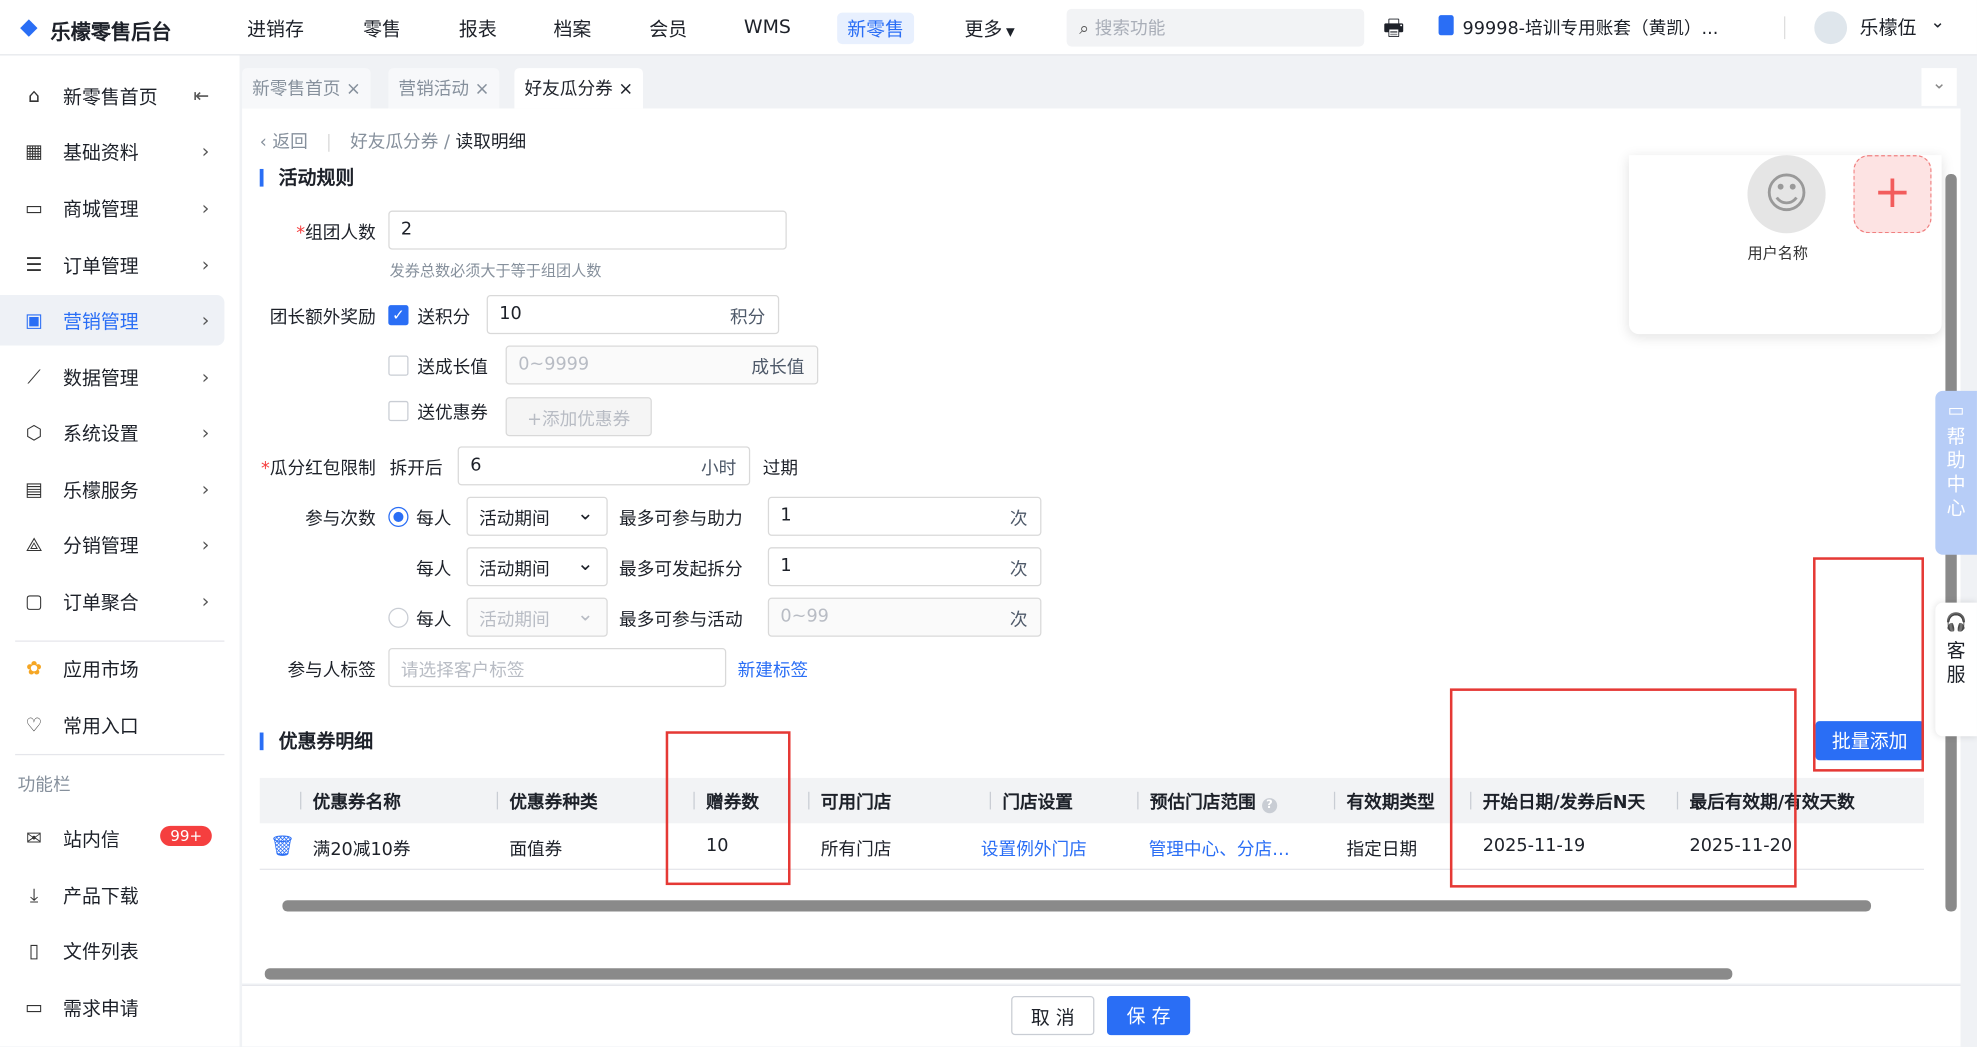 Image resolution: width=1977 pixels, height=1047 pixels. Describe the element at coordinates (587, 230) in the screenshot. I see `group-size-input: 2` at that location.